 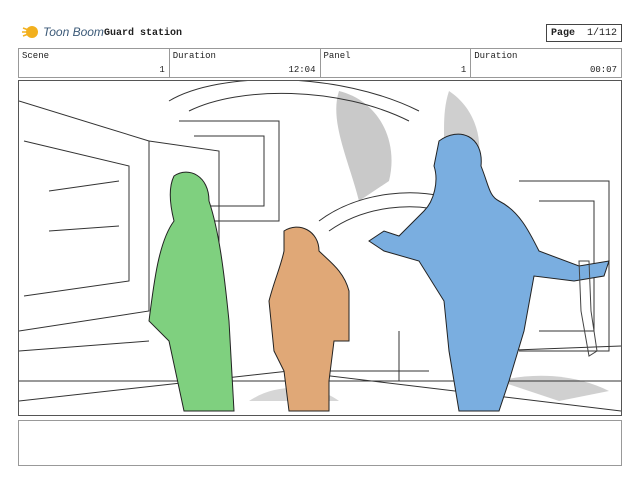 What do you see at coordinates (337, 56) in the screenshot?
I see `panel-label: Panel` at bounding box center [337, 56].